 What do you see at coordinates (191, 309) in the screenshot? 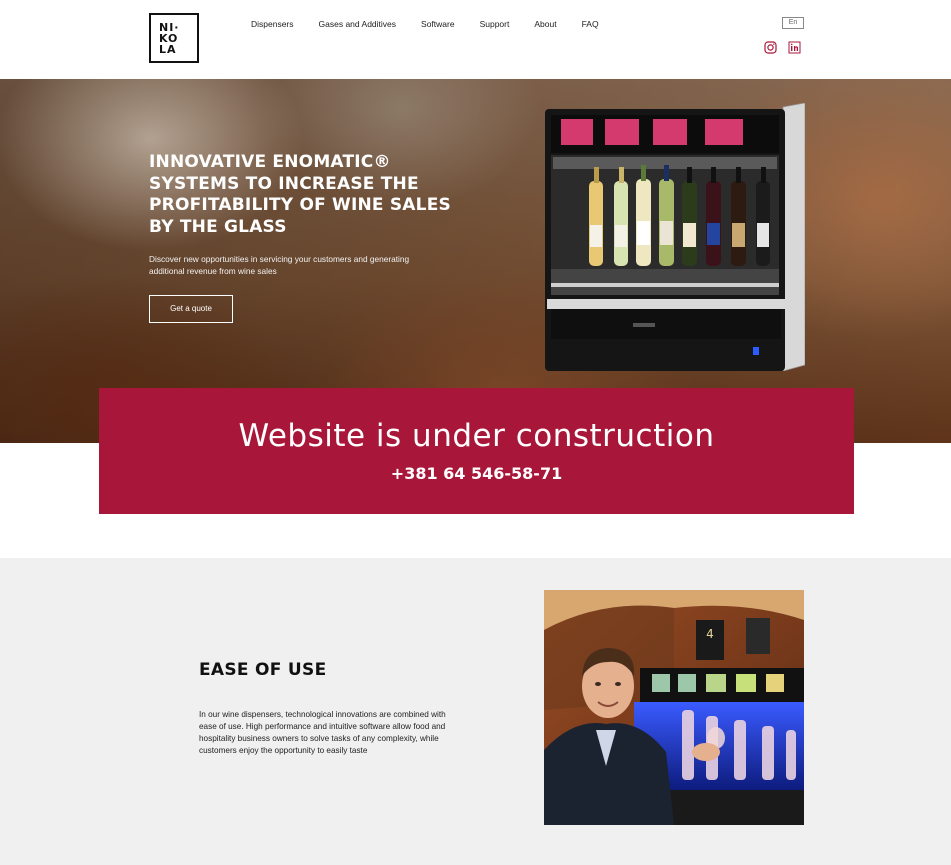
I see `get-quote-button: Get a quote` at bounding box center [191, 309].